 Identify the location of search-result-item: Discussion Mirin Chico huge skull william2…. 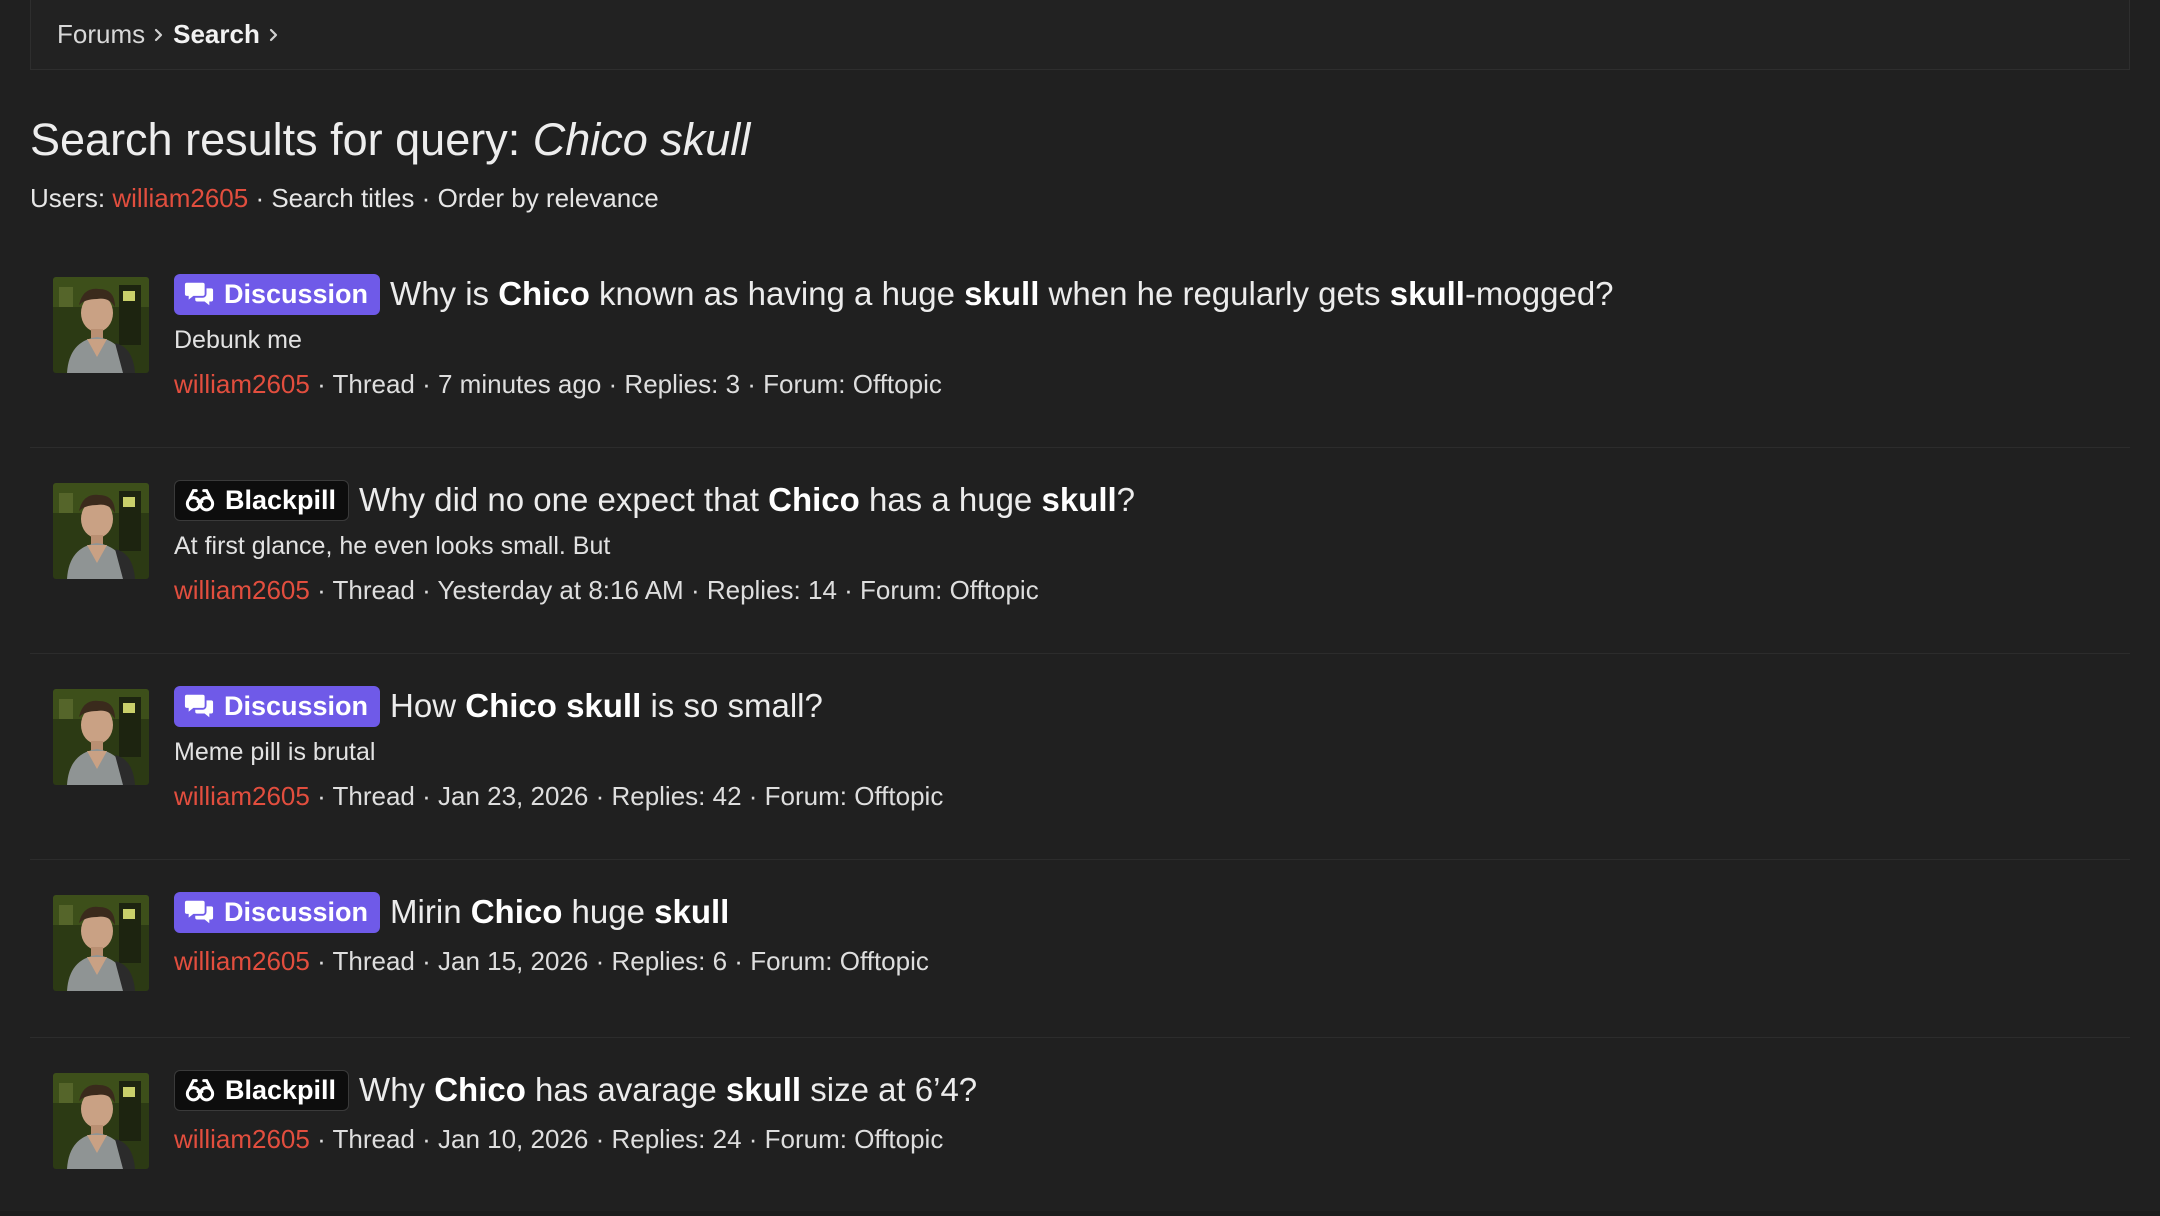
(1080, 949).